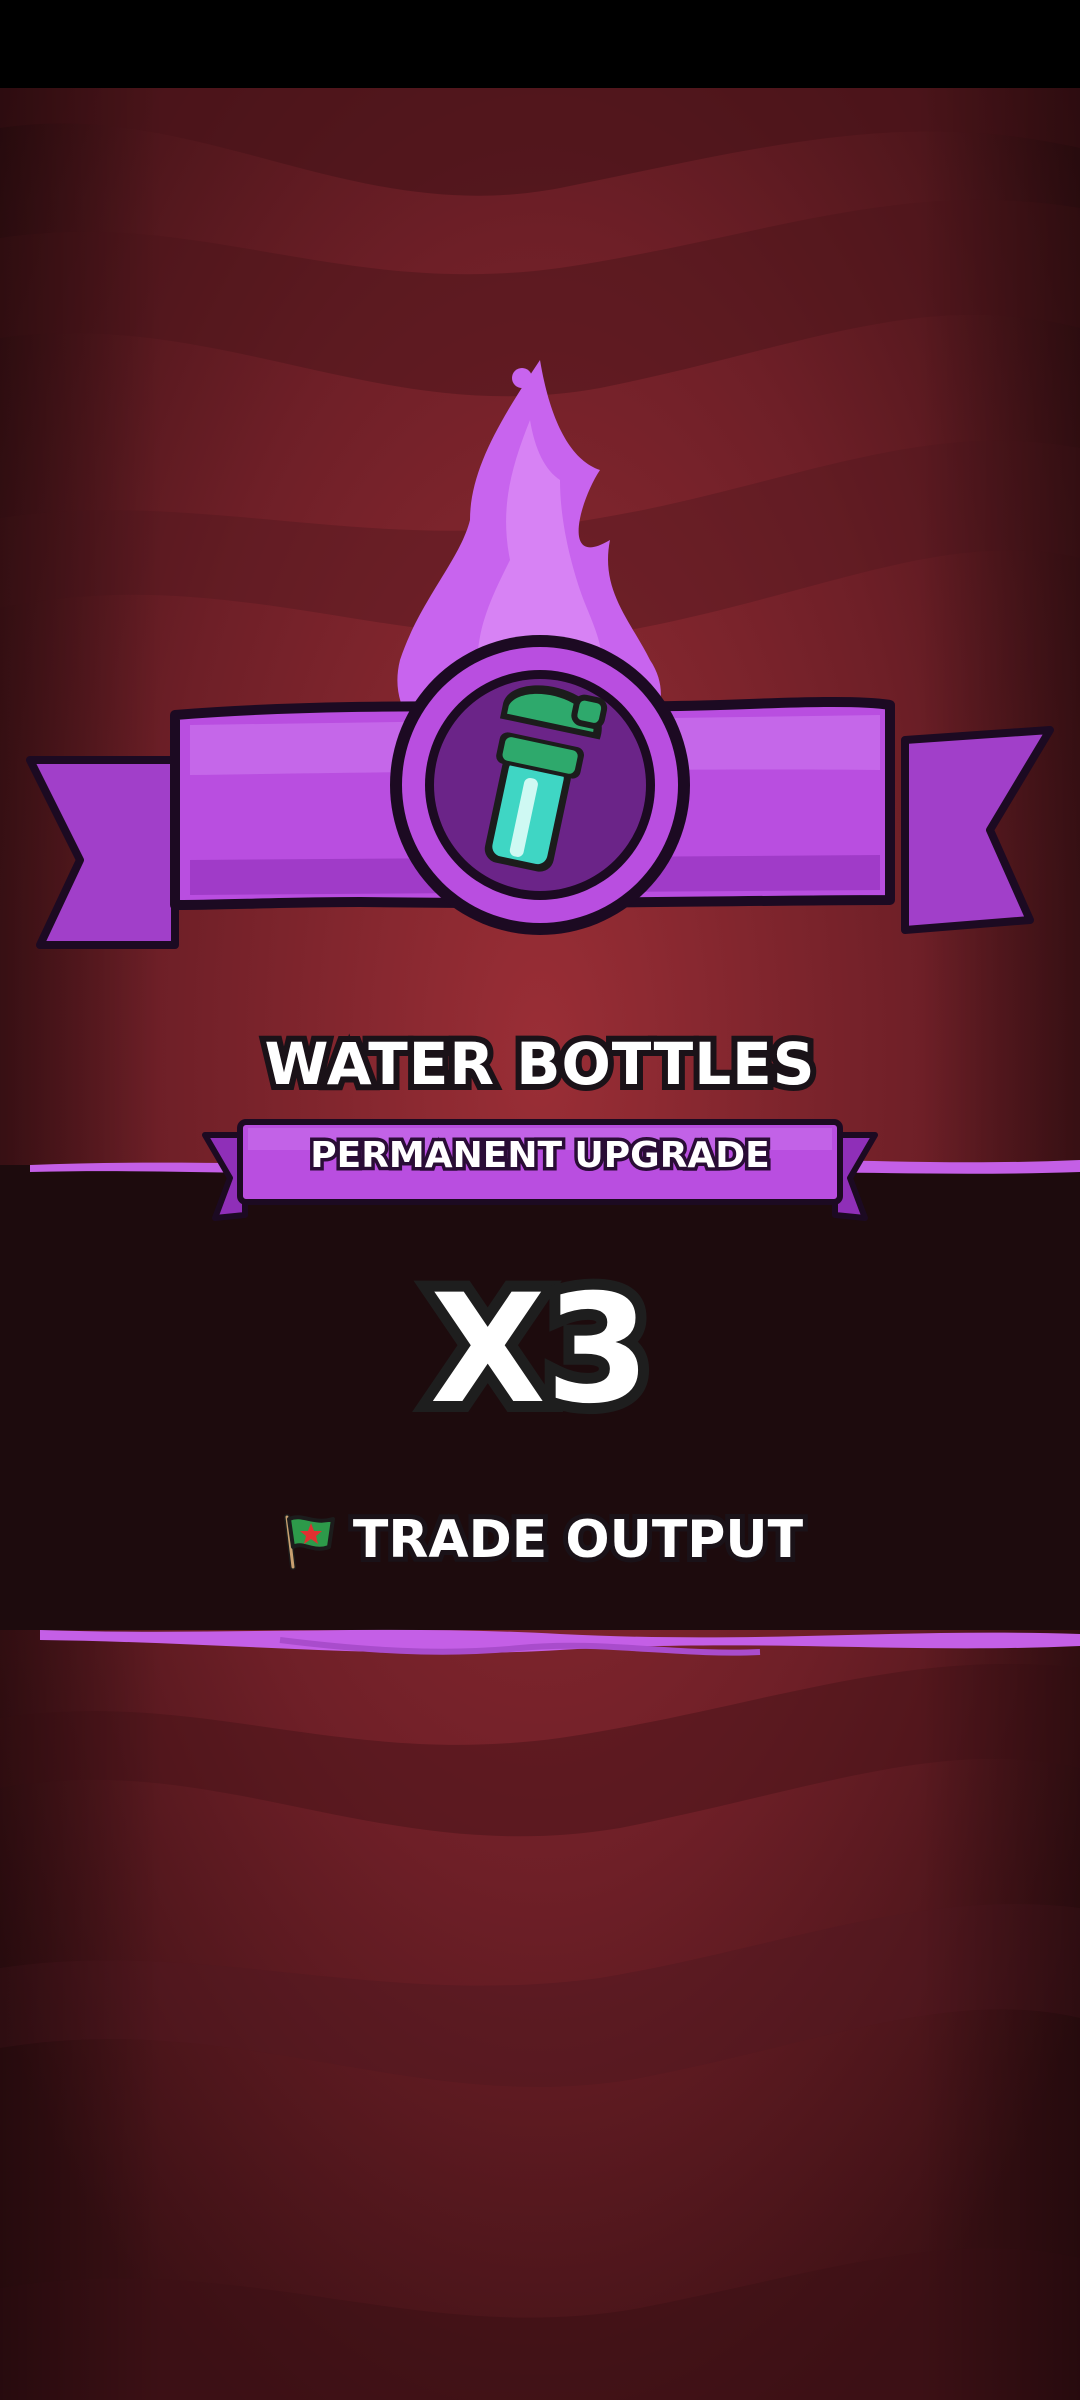 Image resolution: width=1080 pixels, height=2400 pixels. Describe the element at coordinates (540, 1156) in the screenshot. I see `upgrade-type-label: PERMANENT UPGRADE` at that location.